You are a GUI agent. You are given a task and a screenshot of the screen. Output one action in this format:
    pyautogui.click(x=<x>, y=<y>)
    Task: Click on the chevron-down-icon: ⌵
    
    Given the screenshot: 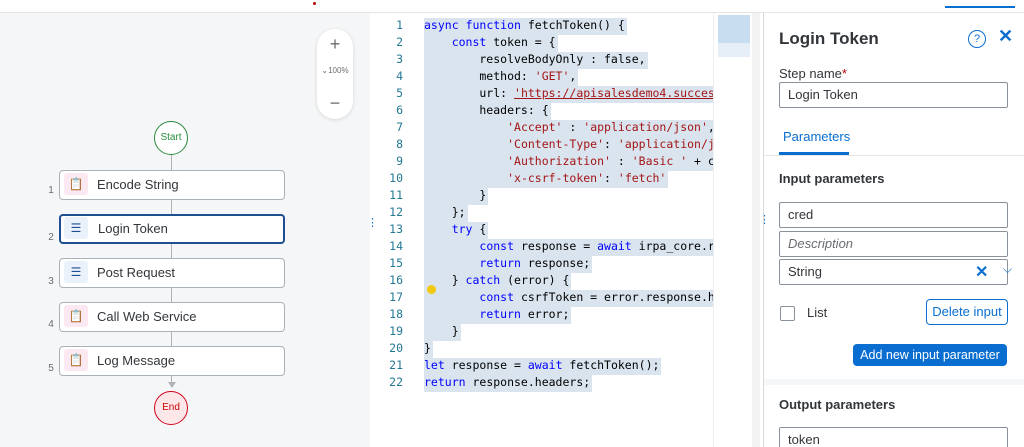 What is the action you would take?
    pyautogui.click(x=1007, y=269)
    